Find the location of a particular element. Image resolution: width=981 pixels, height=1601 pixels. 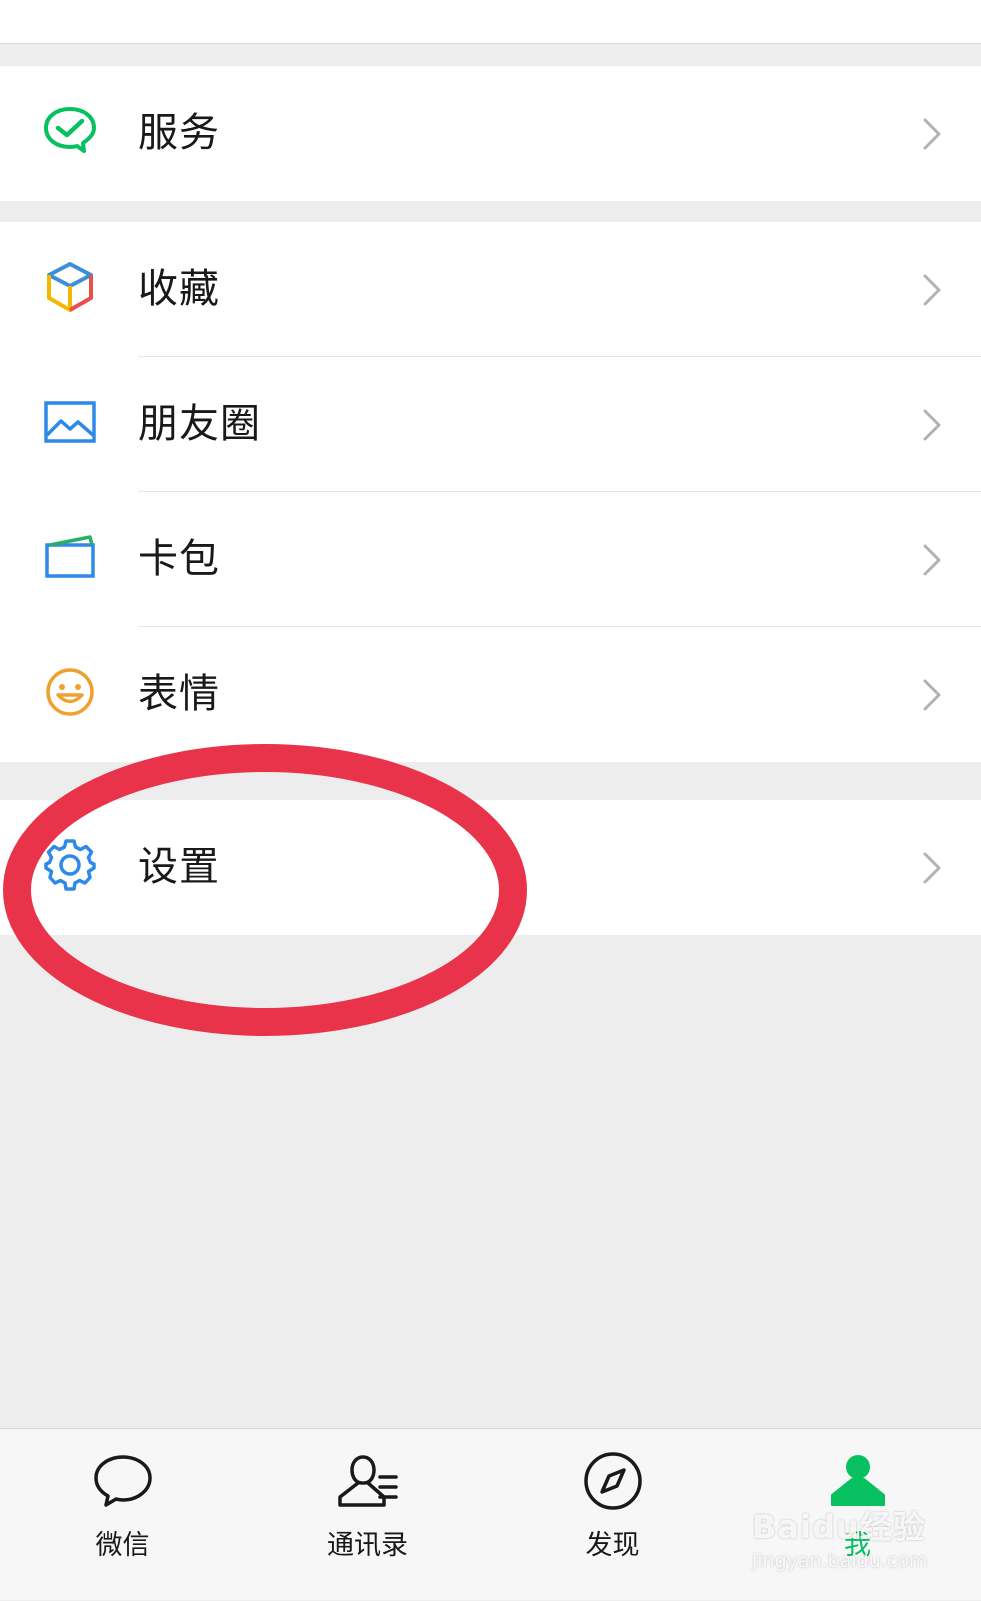

gear-icon is located at coordinates (70, 865).